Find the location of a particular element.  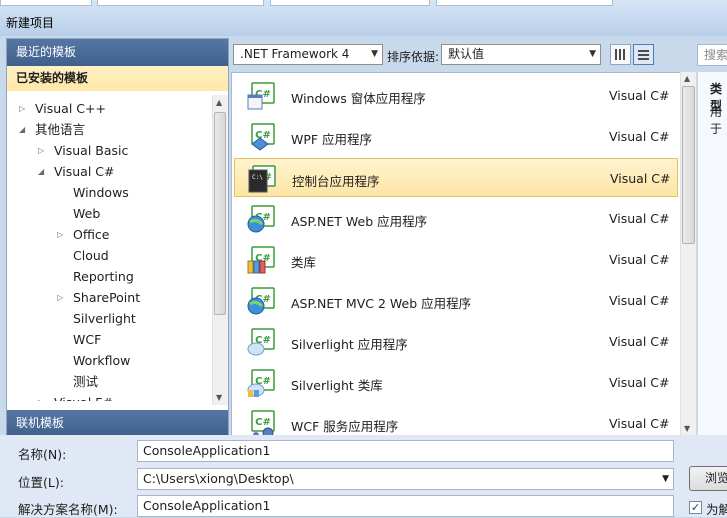

framework-dropdown: .NET Framework 4 ▼ is located at coordinates (308, 54).